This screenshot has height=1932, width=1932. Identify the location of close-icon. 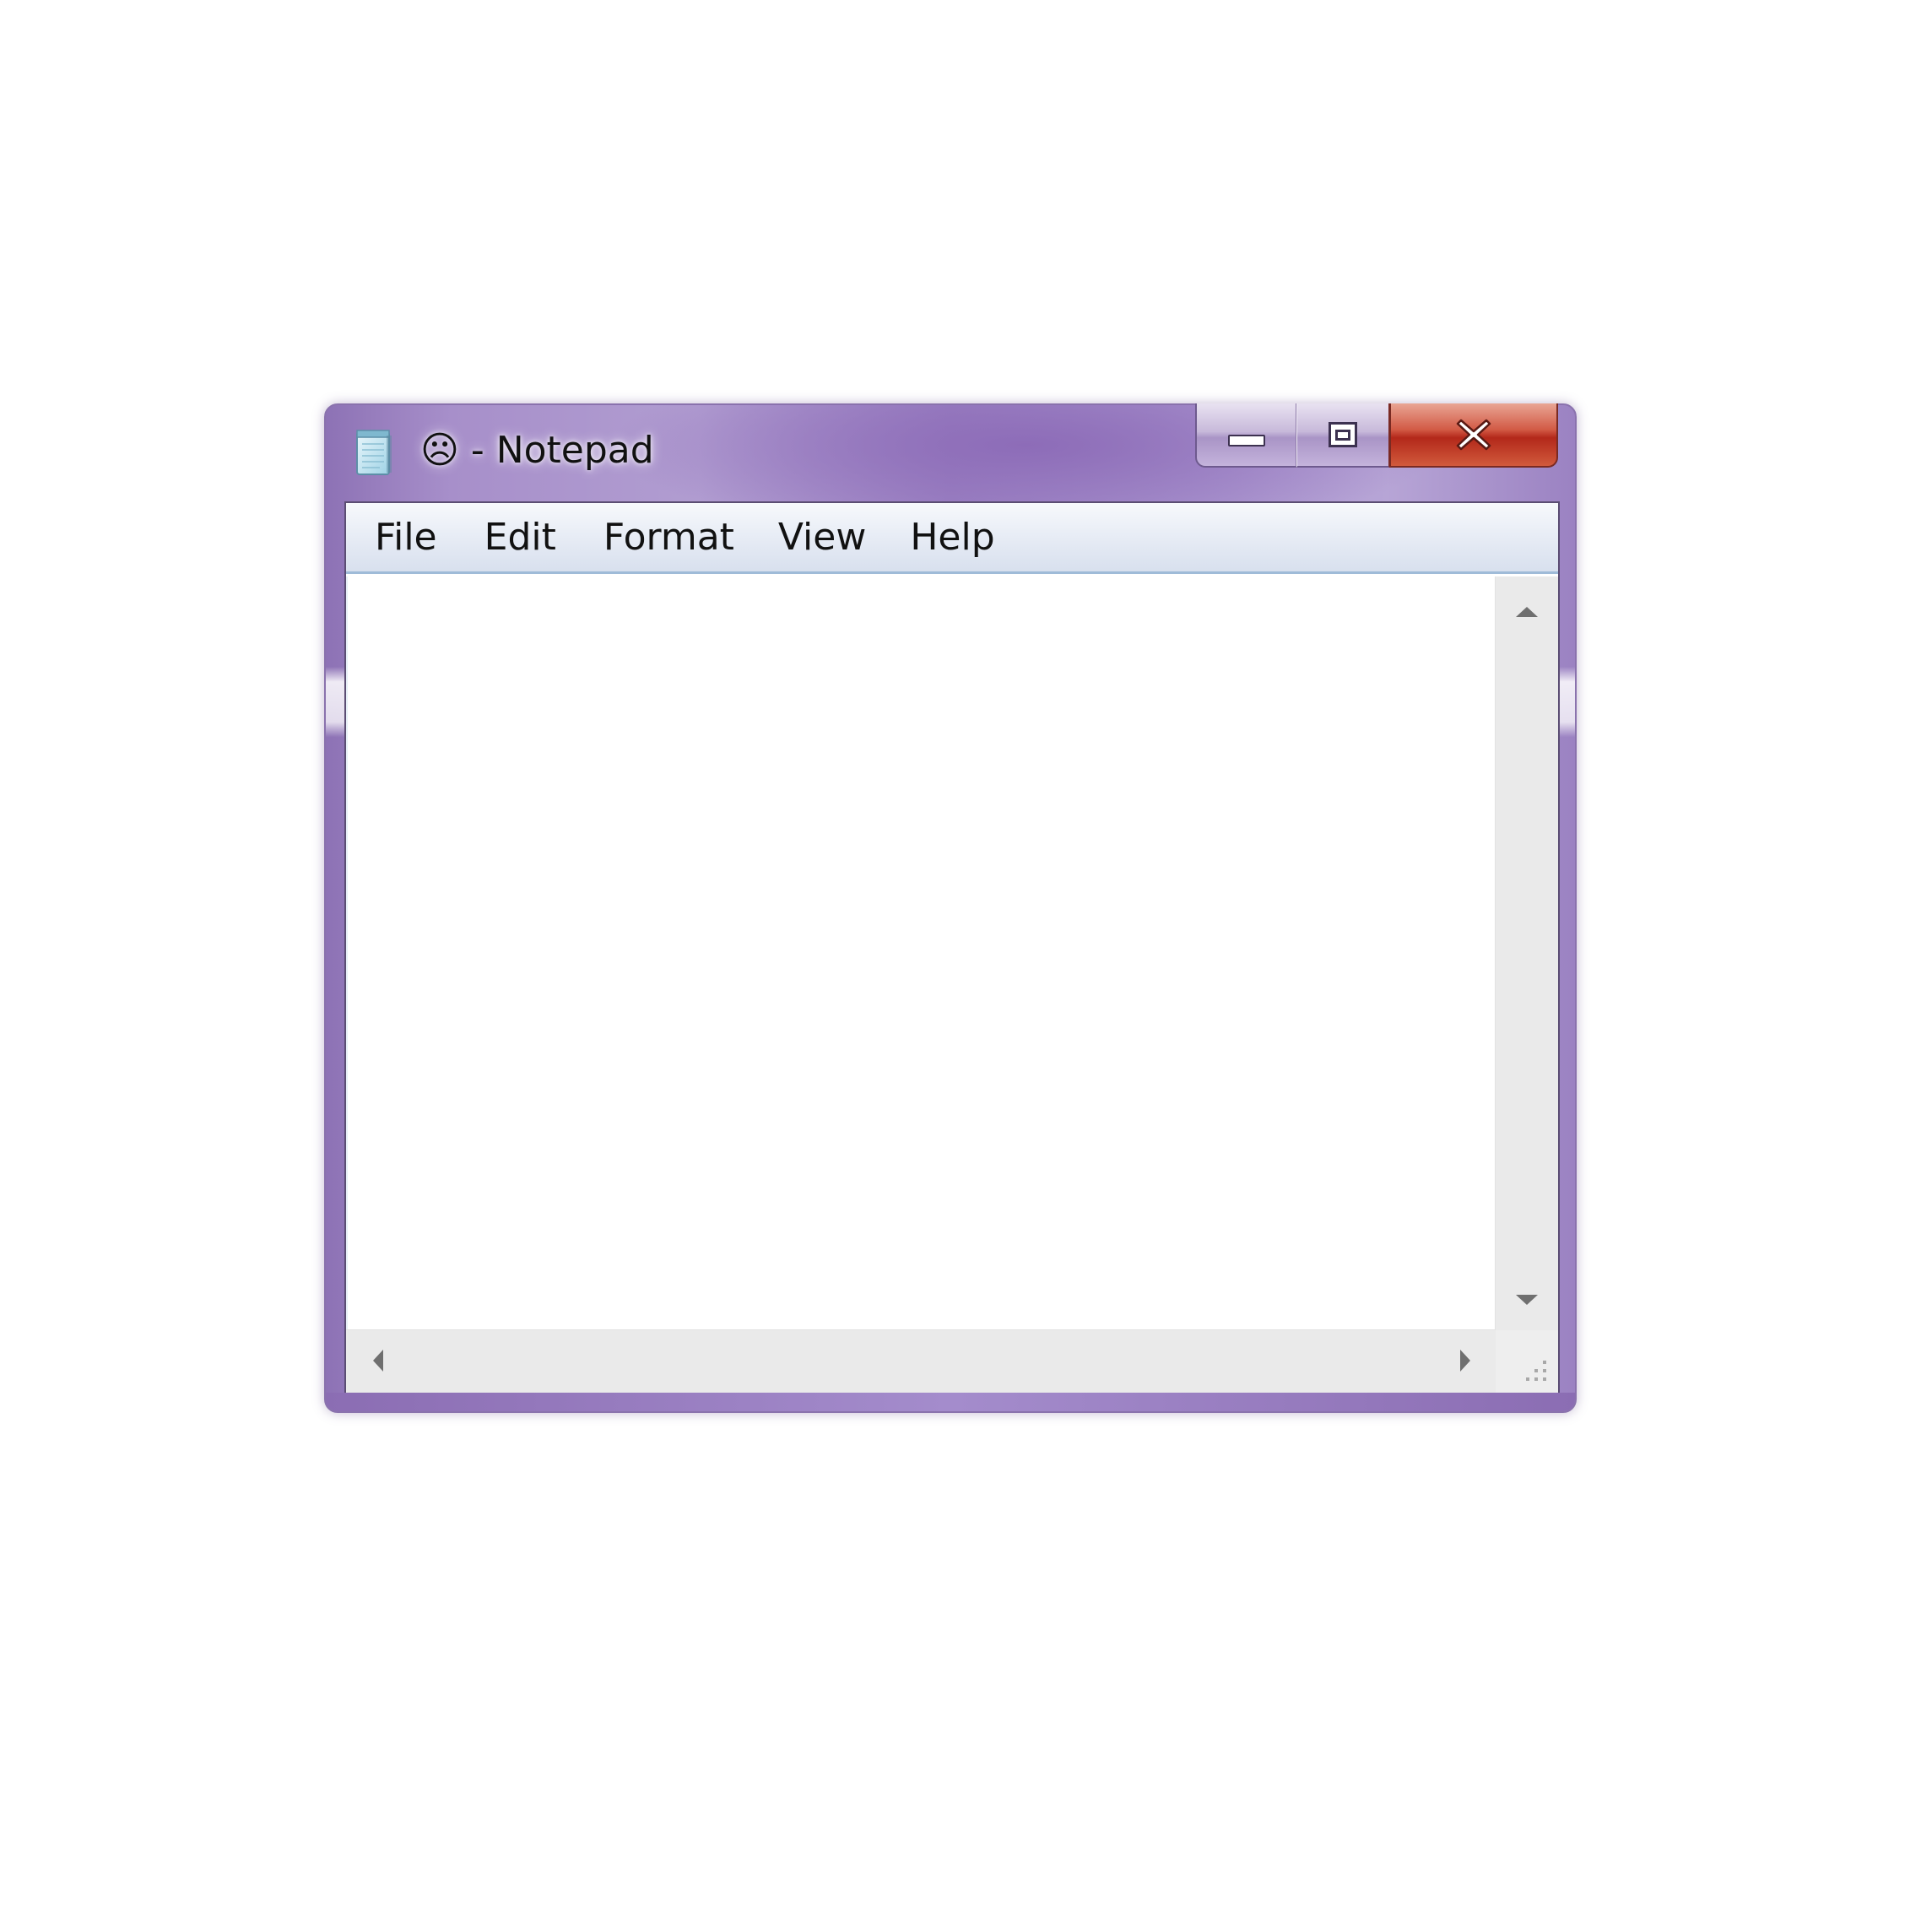
(1473, 435).